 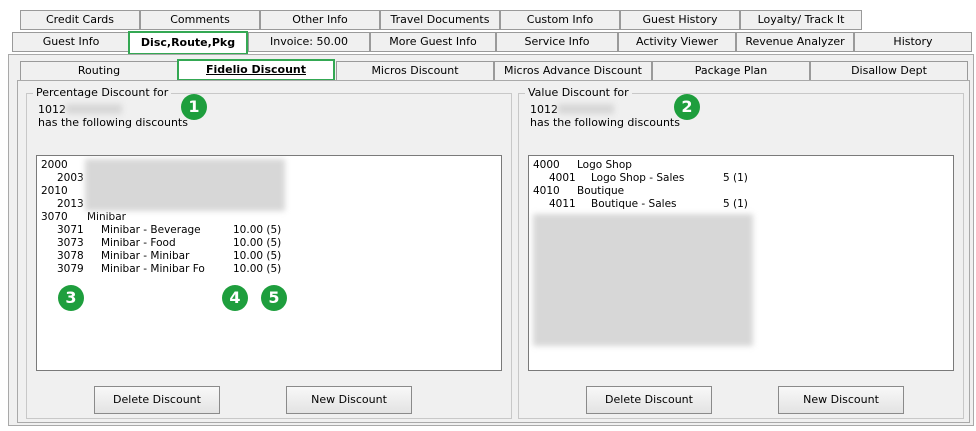 What do you see at coordinates (440, 20) in the screenshot?
I see `tab-travel-documents: Travel Documents` at bounding box center [440, 20].